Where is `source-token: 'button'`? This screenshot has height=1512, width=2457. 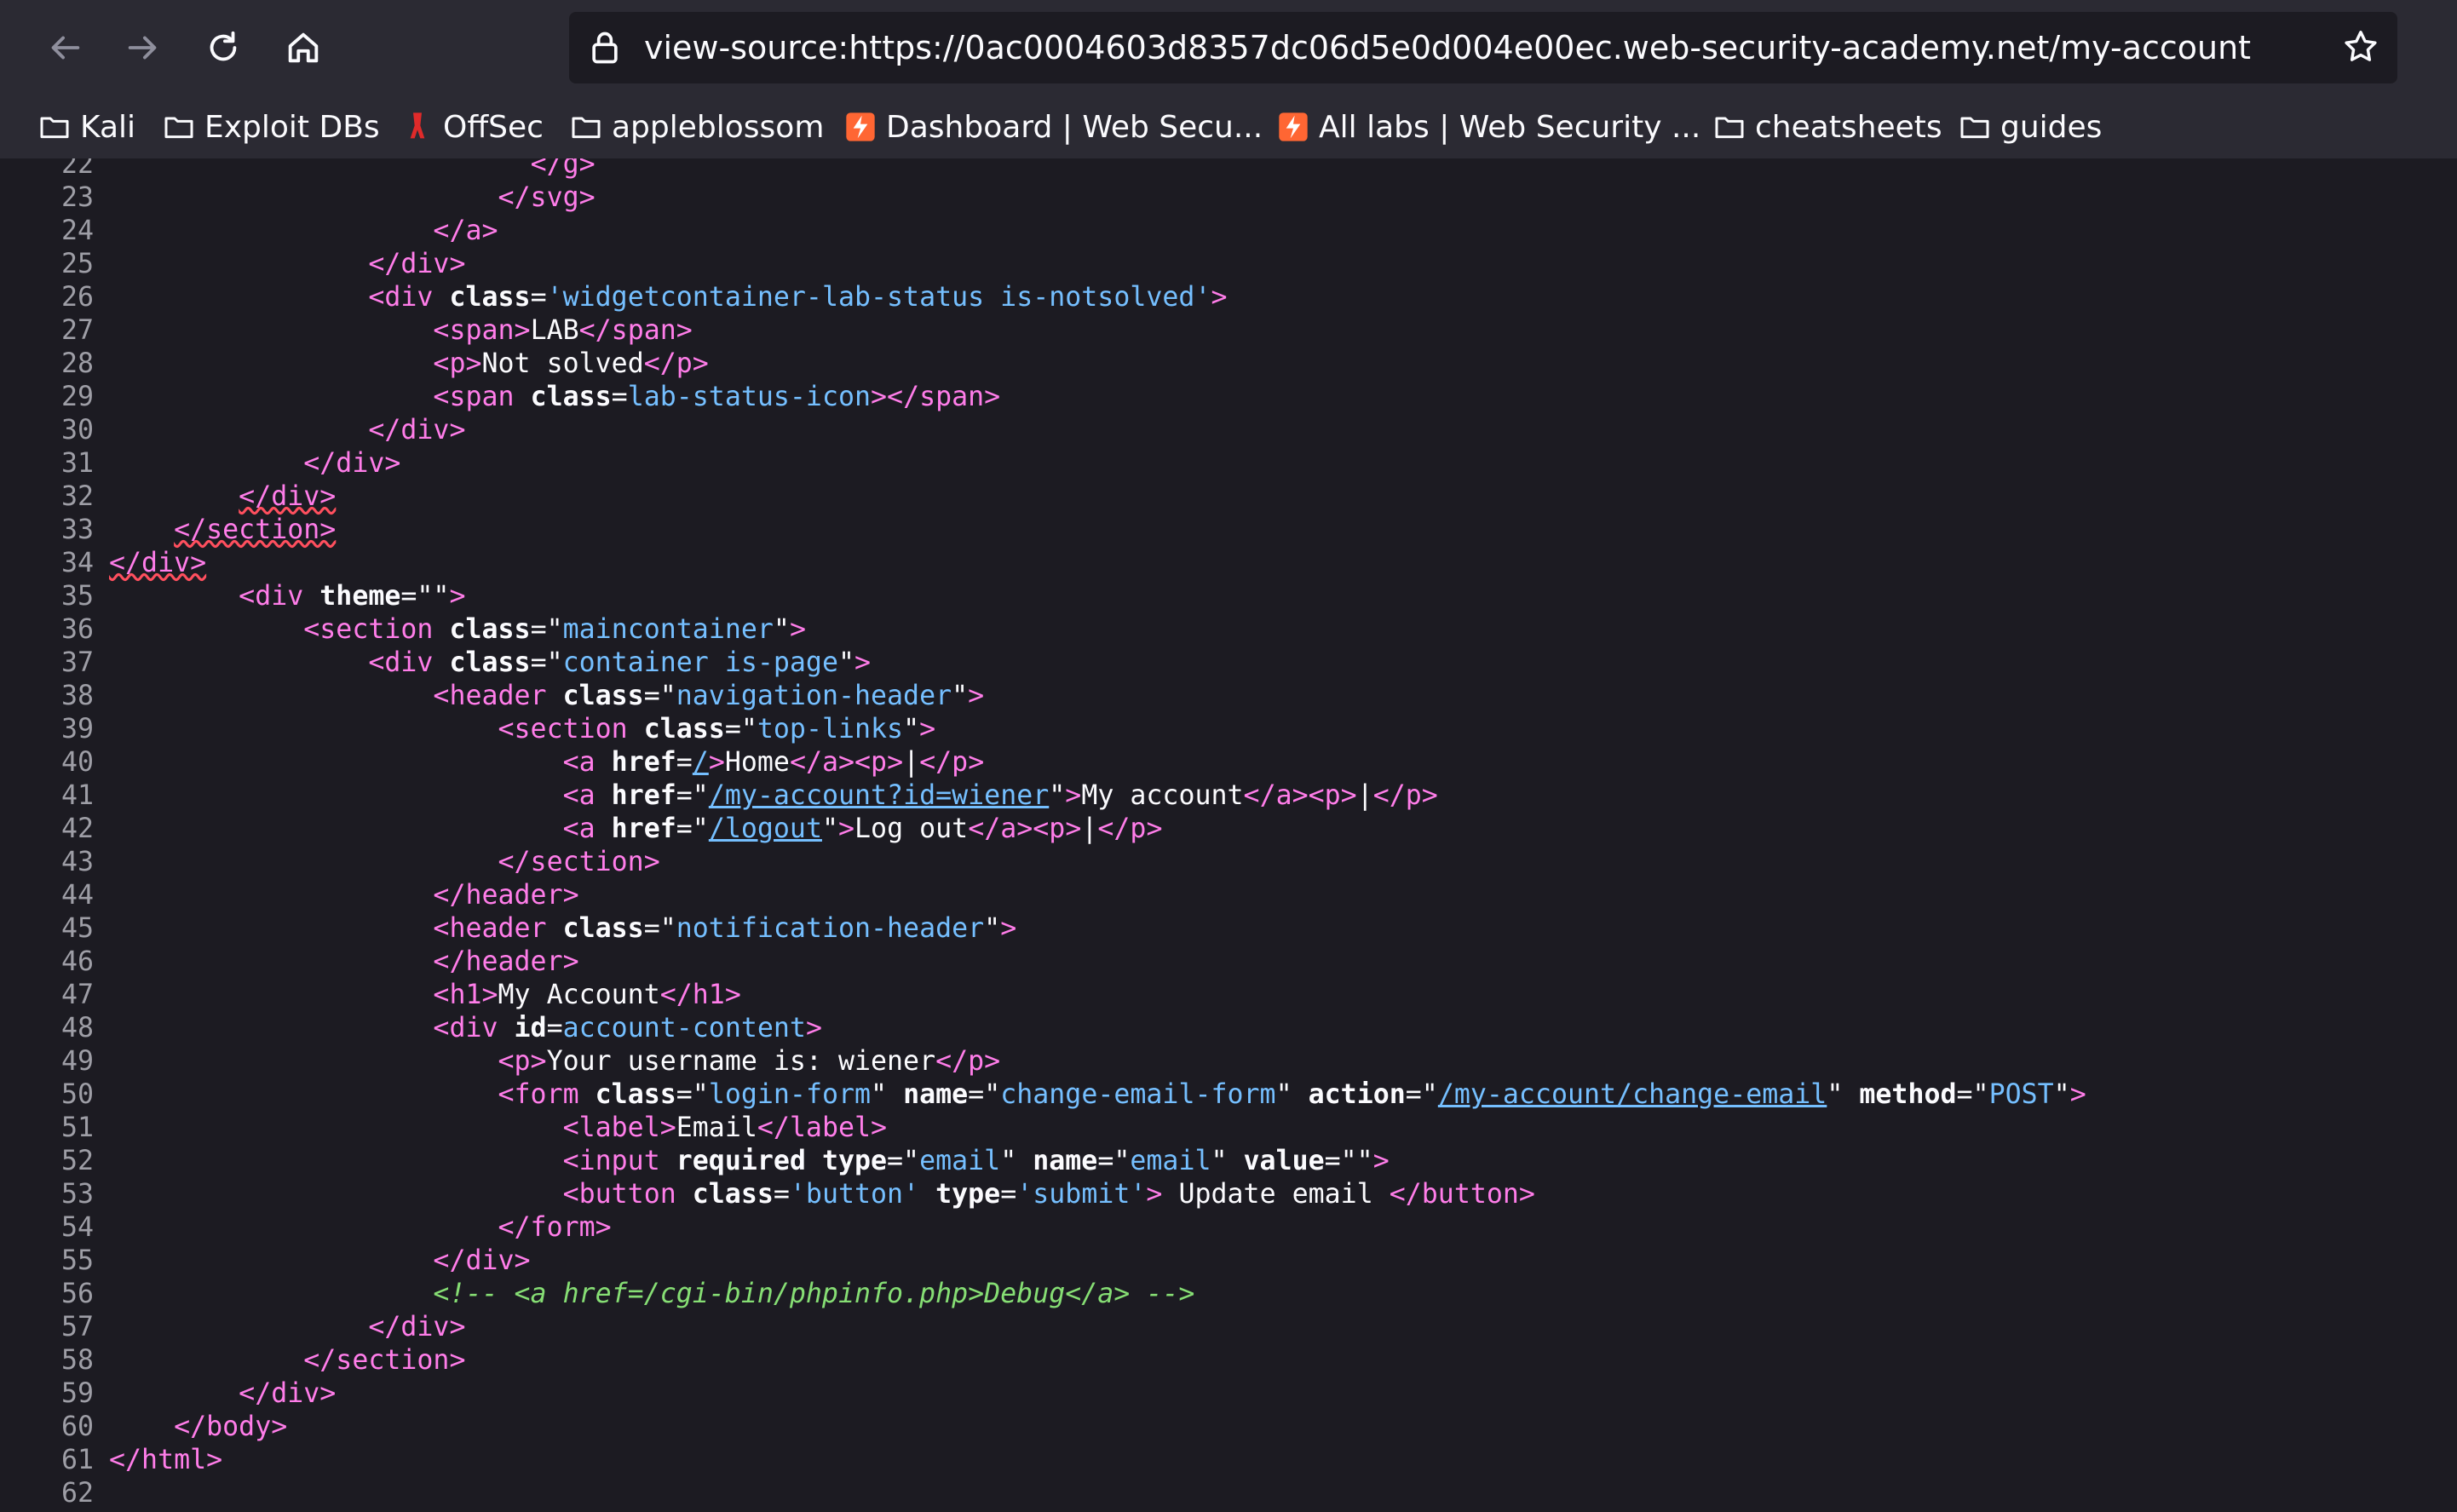 source-token: 'button' is located at coordinates (854, 1194).